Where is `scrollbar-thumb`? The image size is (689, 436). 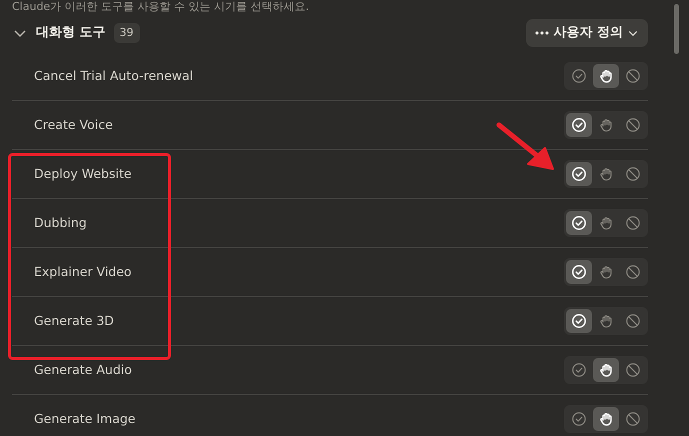 scrollbar-thumb is located at coordinates (676, 29).